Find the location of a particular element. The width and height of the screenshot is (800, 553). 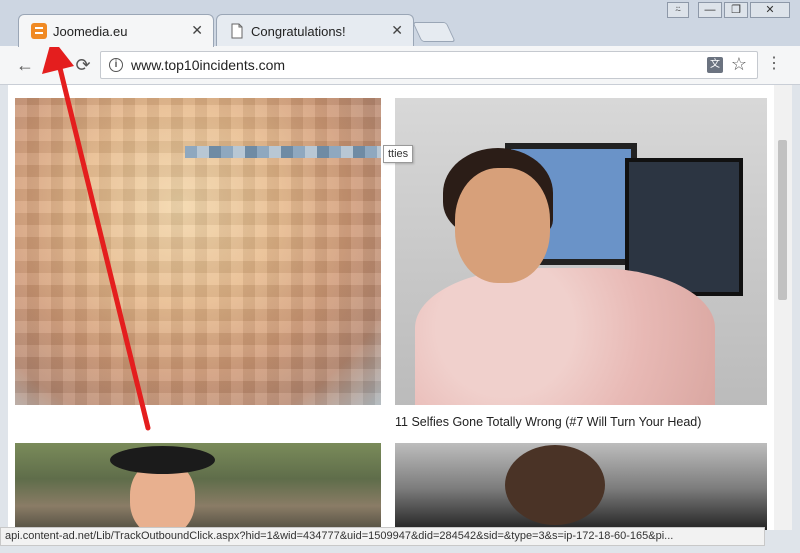

url-text: www.top10incidents.com is located at coordinates (208, 65).